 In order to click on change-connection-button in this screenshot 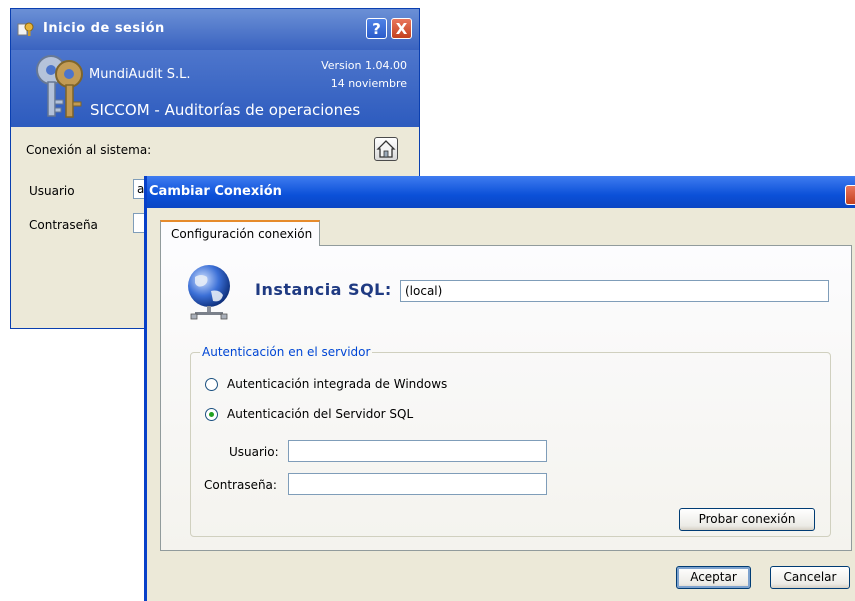, I will do `click(386, 149)`.